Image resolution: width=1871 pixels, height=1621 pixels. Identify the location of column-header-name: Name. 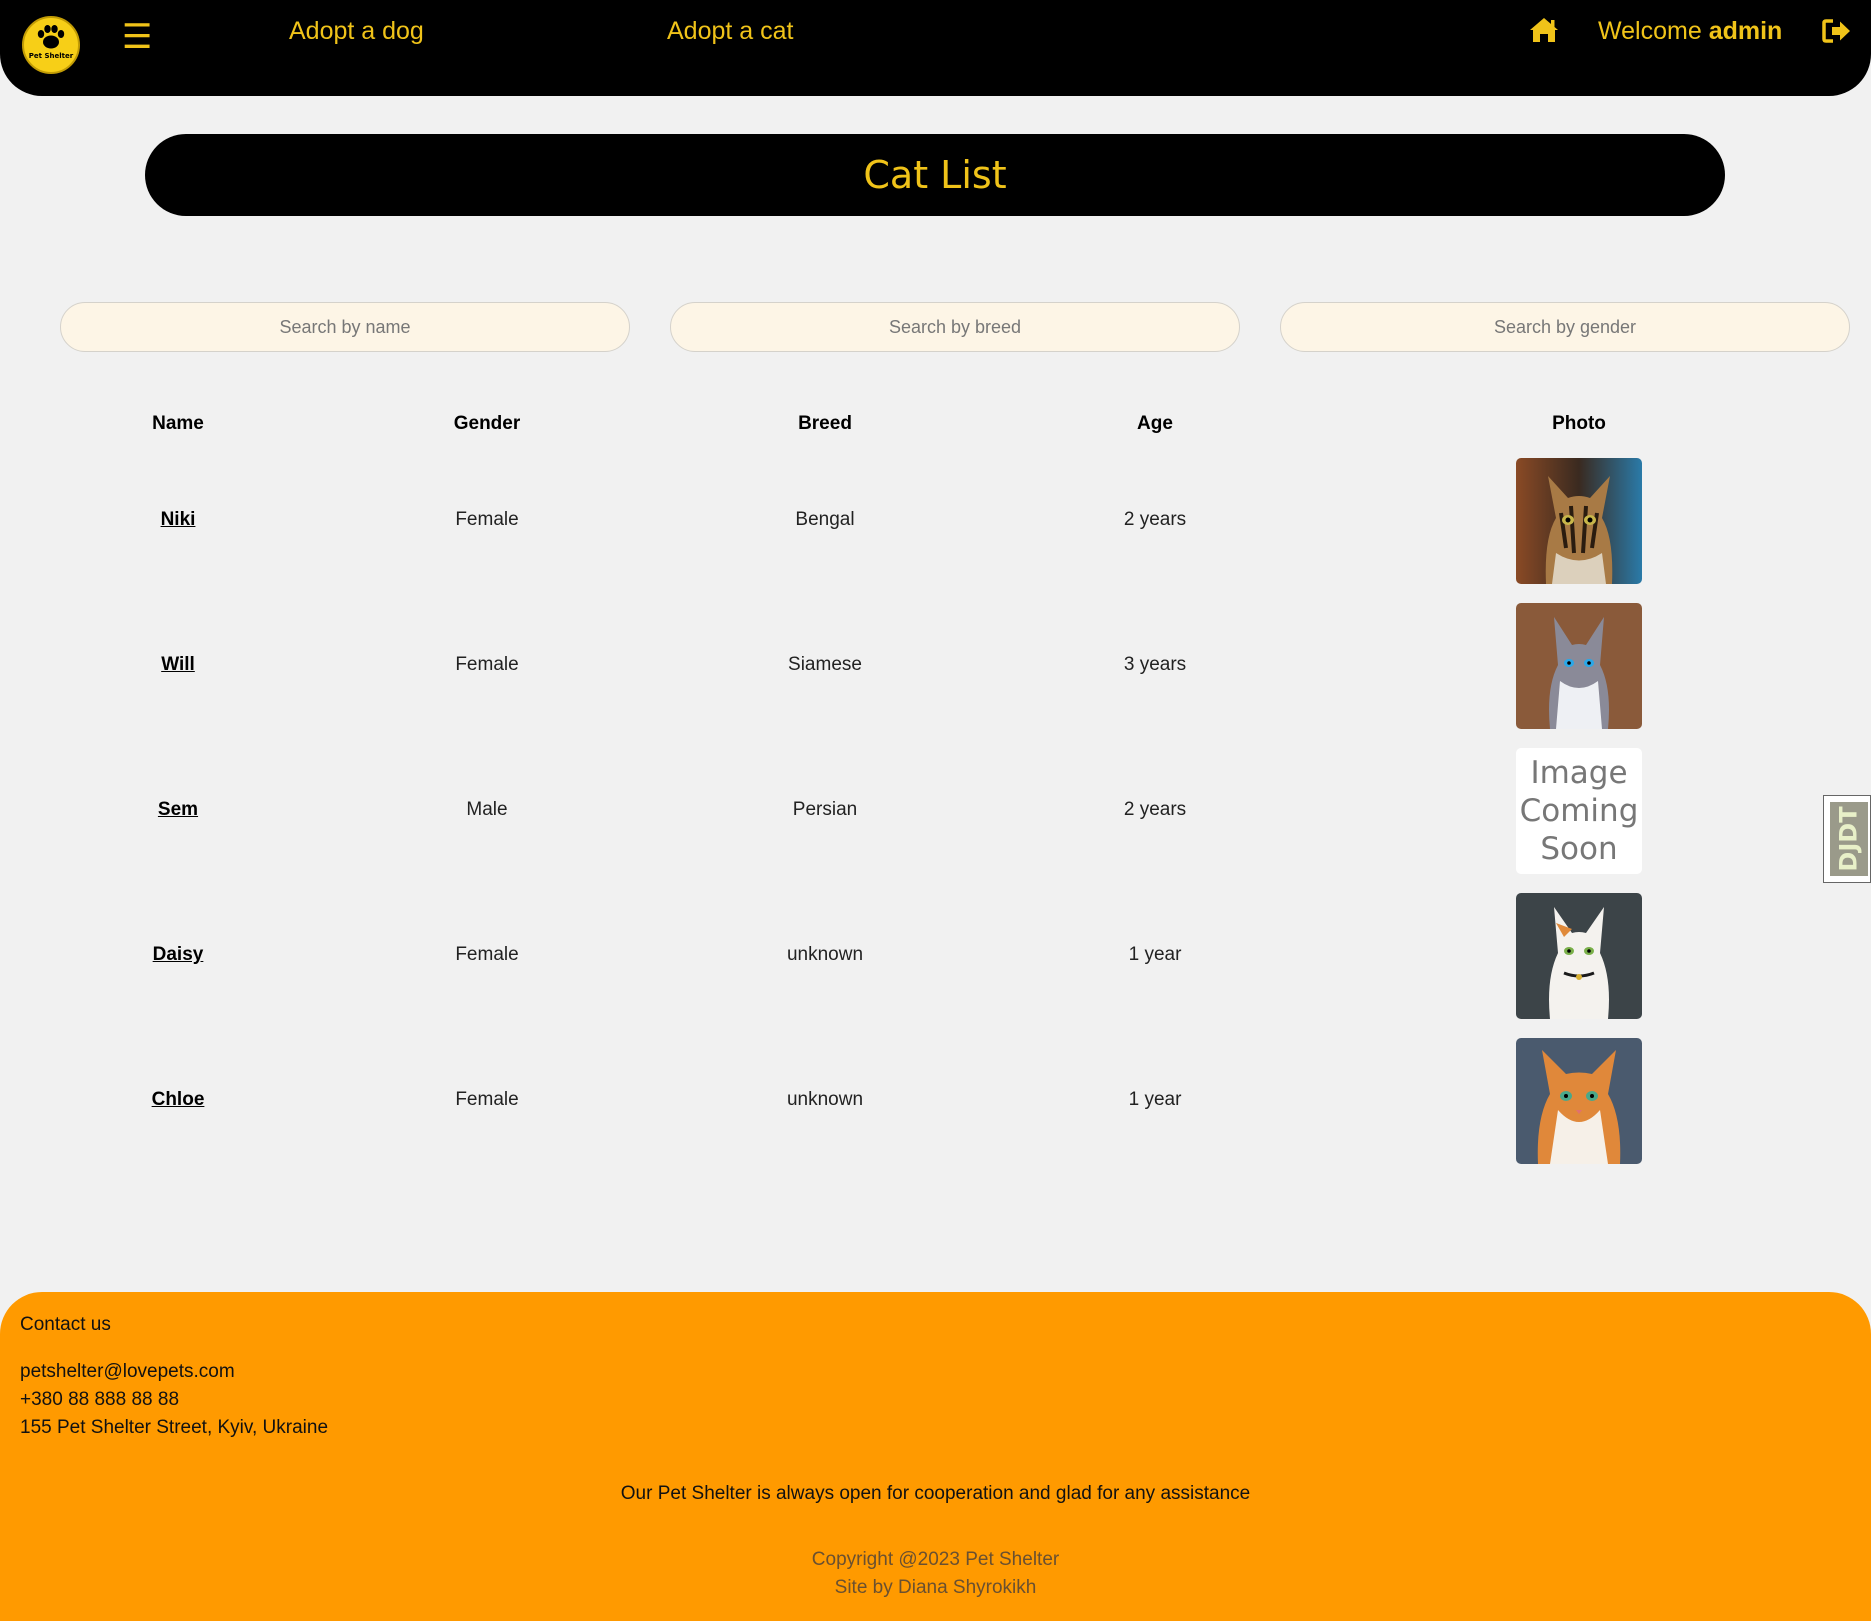
(178, 423).